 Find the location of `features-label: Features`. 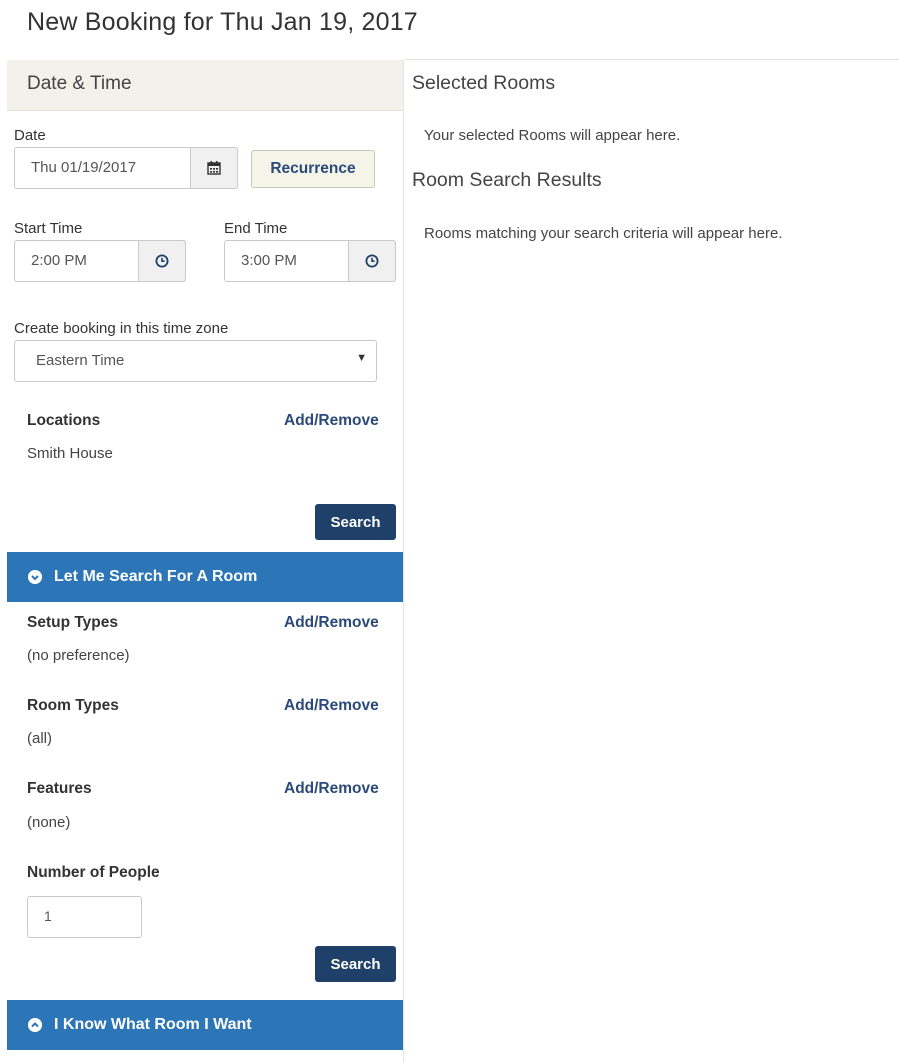

features-label: Features is located at coordinates (59, 788).